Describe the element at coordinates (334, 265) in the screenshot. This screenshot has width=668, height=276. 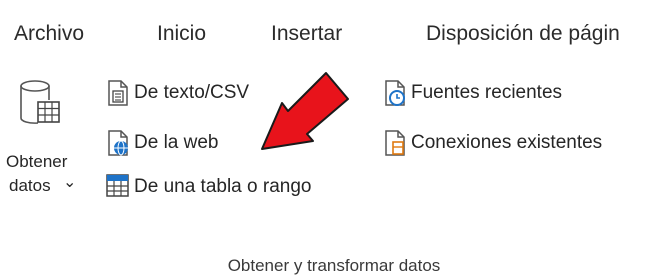
I see `group-label: Obtener y transformar datos` at that location.